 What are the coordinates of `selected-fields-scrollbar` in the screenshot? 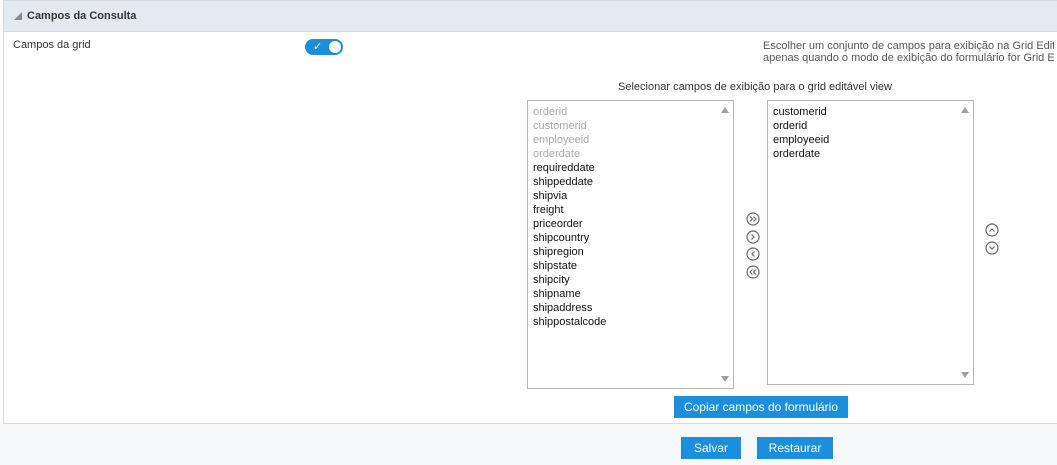 It's located at (965, 242).